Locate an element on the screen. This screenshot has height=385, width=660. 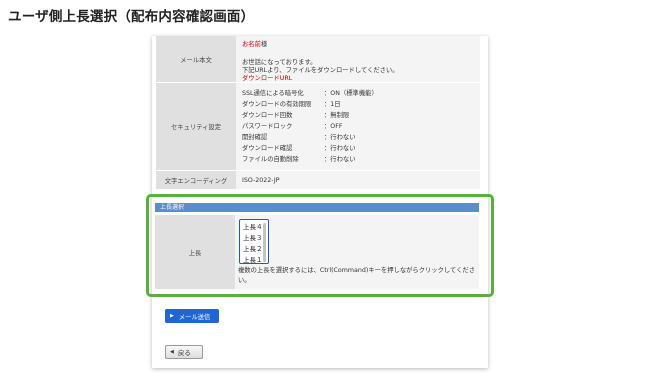
honorific: 様 is located at coordinates (264, 44).